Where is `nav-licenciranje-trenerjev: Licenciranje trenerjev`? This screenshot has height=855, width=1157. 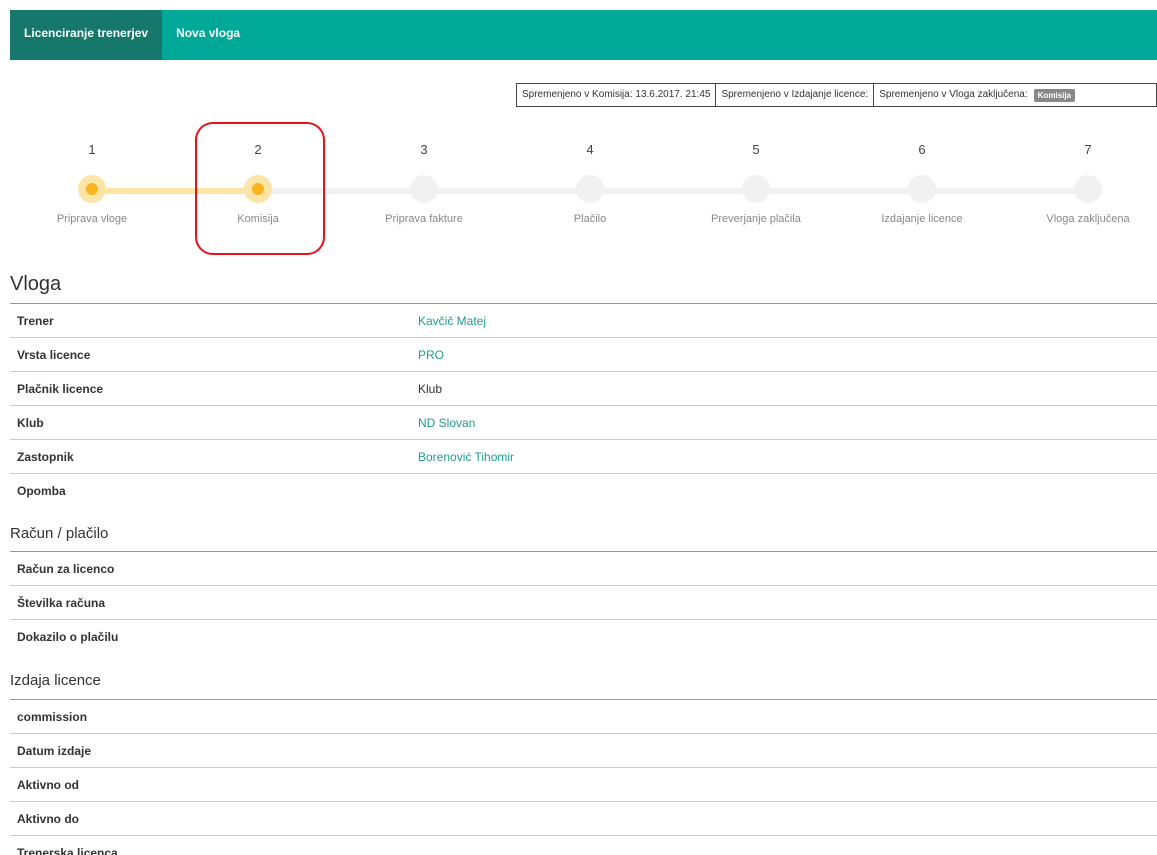
nav-licenciranje-trenerjev: Licenciranje trenerjev is located at coordinates (86, 35).